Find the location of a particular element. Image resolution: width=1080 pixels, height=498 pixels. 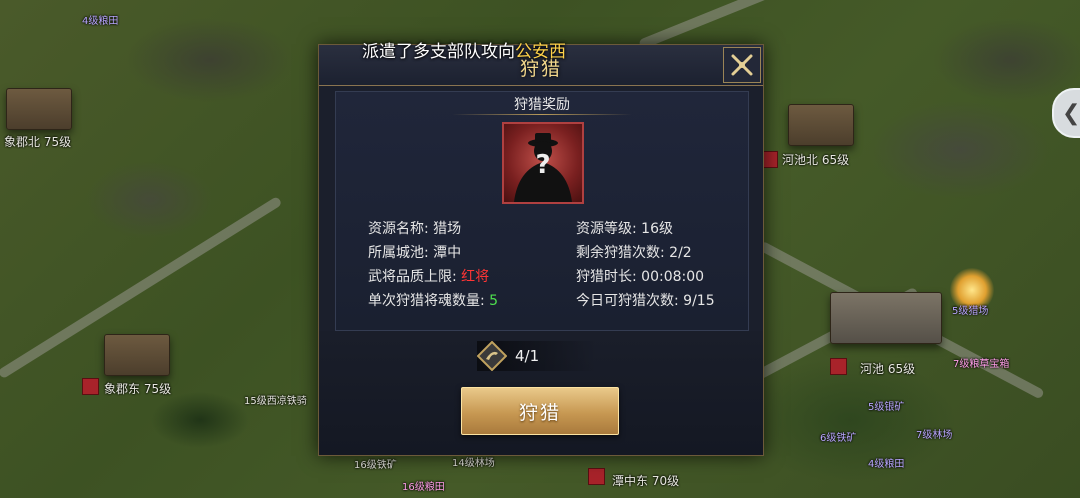

info-souls-per-hunt: 单次狩猎将魂数量: 5 is located at coordinates (433, 301).